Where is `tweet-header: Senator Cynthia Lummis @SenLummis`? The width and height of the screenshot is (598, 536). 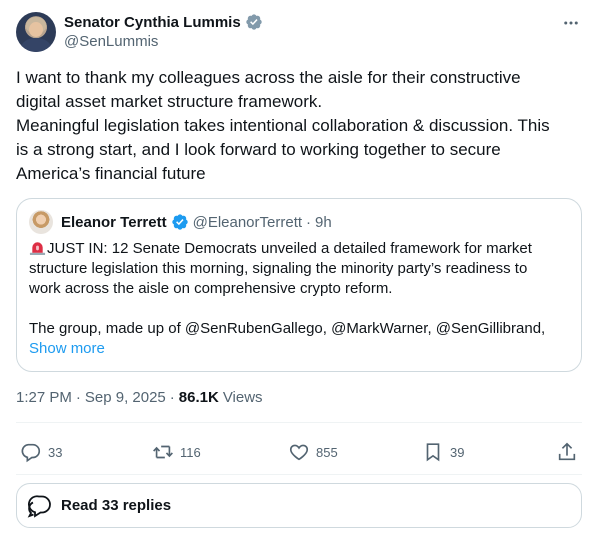
tweet-header: Senator Cynthia Lummis @SenLummis is located at coordinates (299, 33).